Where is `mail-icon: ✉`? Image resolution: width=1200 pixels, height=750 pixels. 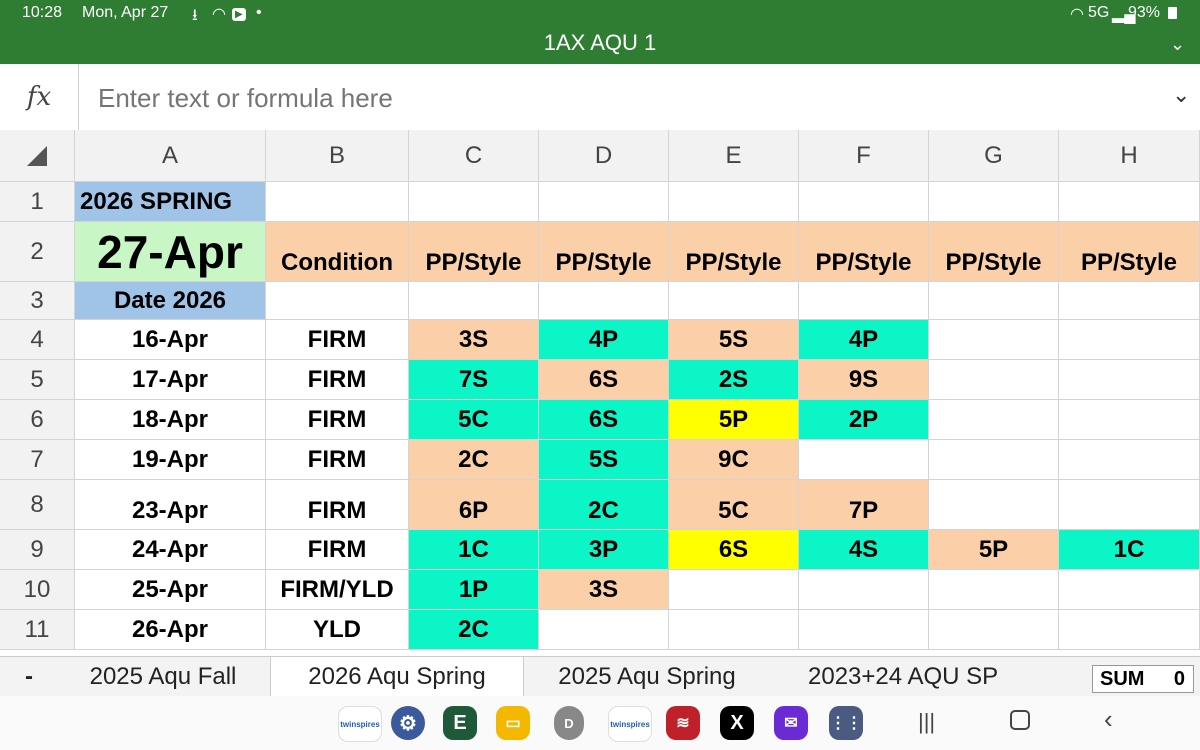 mail-icon: ✉ is located at coordinates (791, 723).